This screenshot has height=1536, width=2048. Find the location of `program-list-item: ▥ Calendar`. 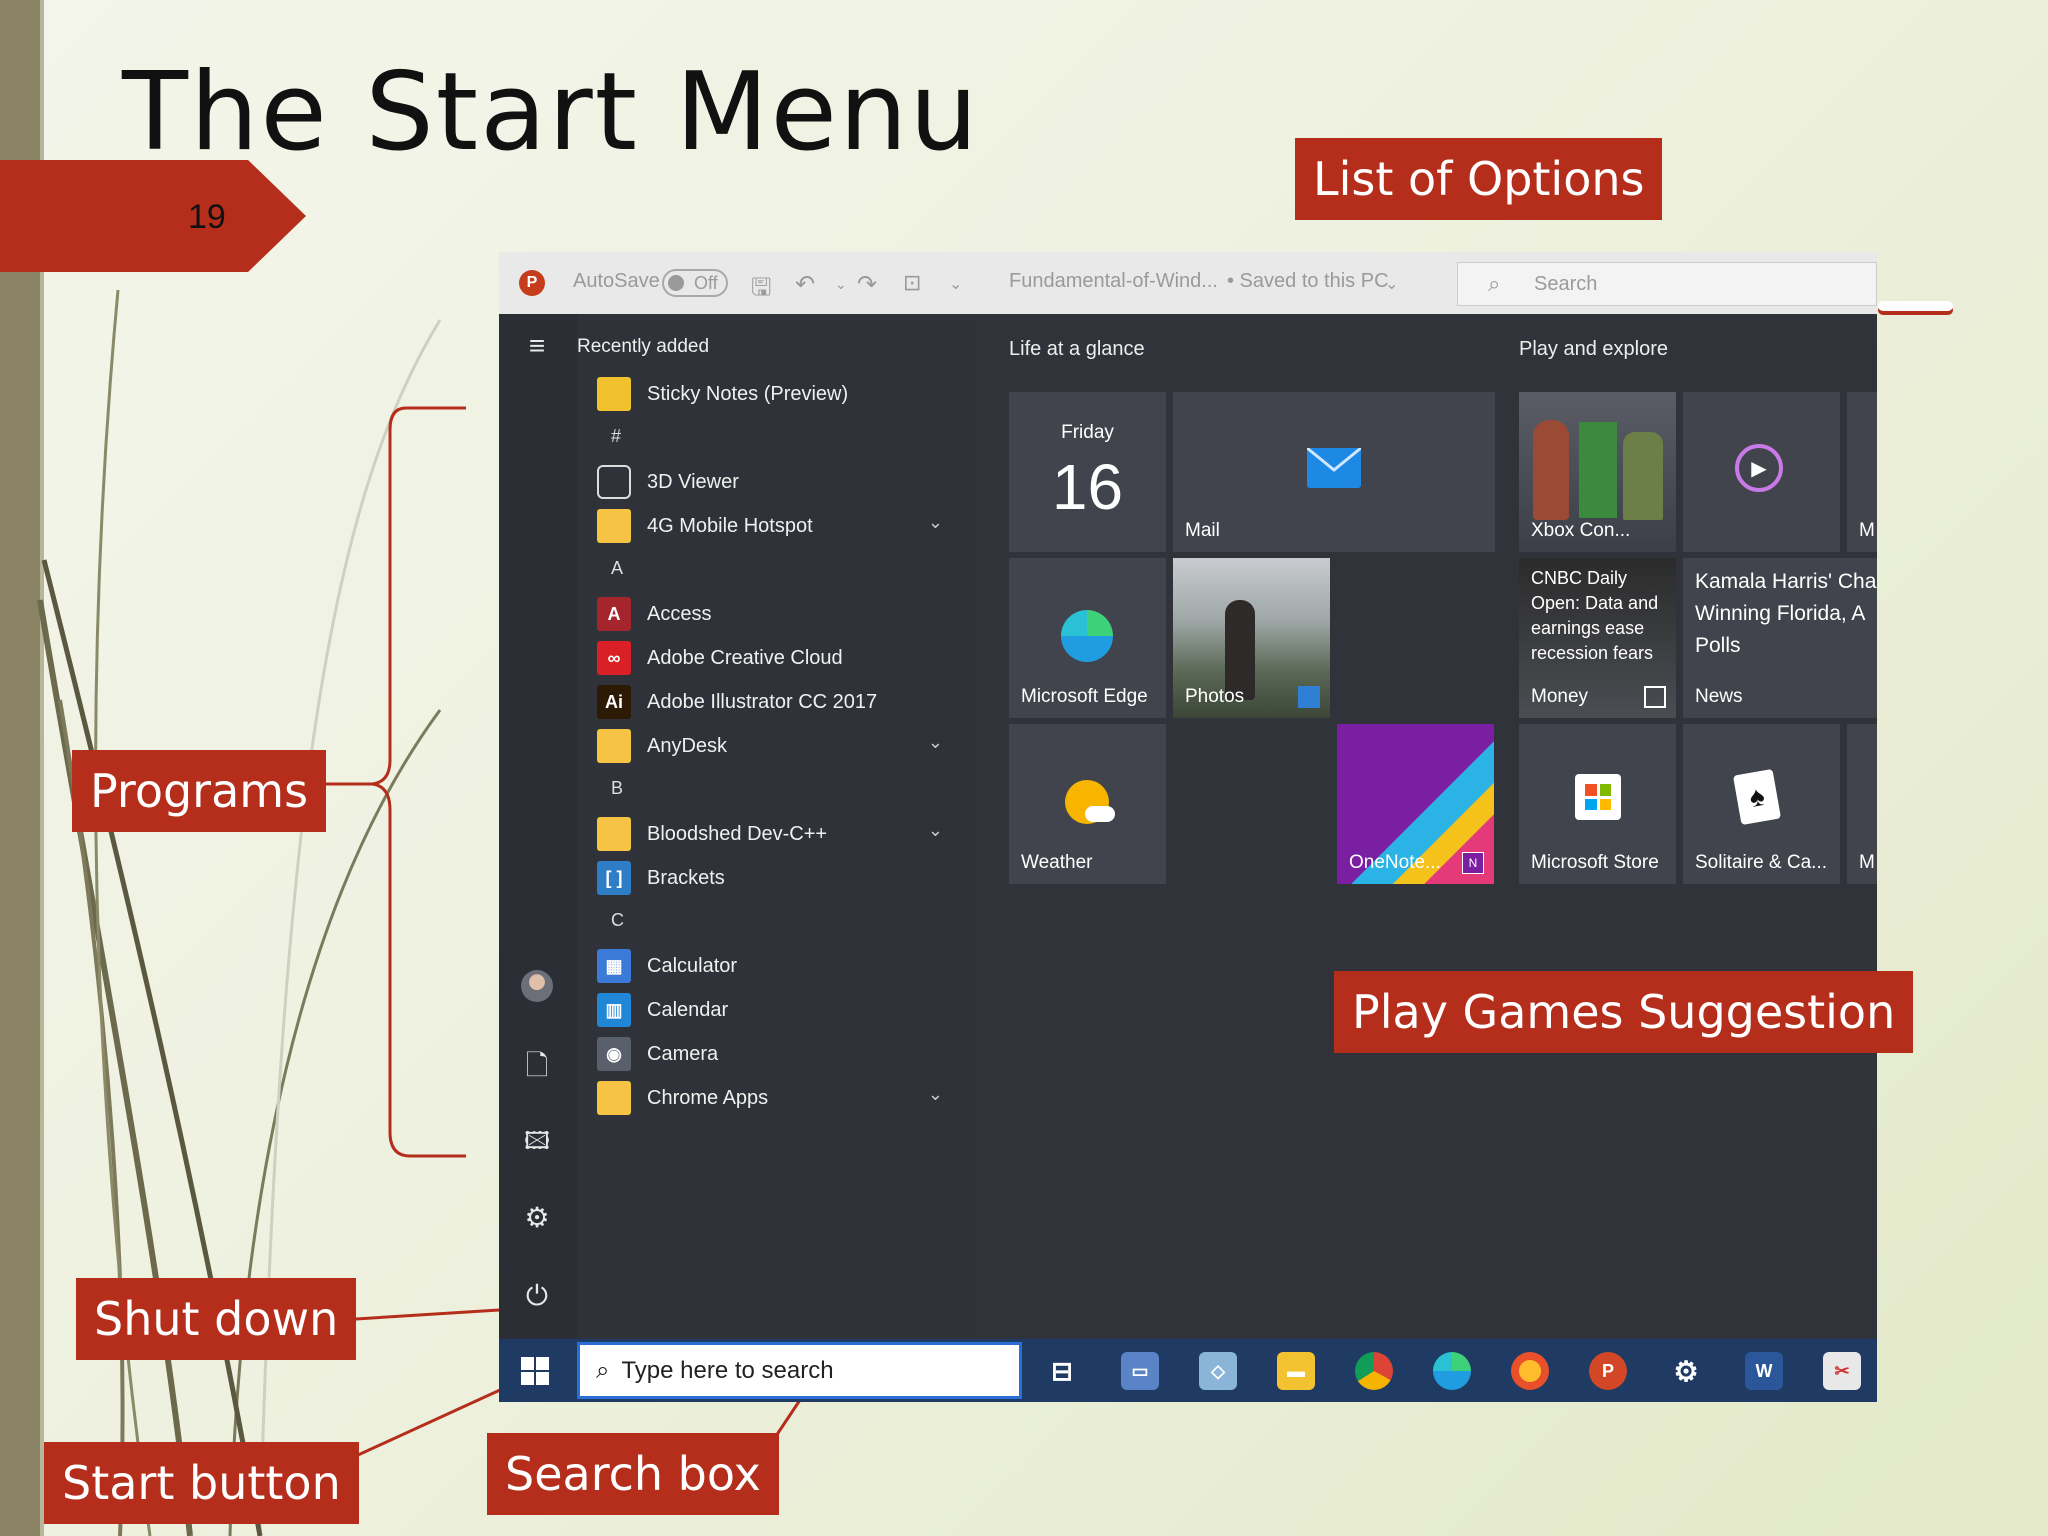

program-list-item: ▥ Calendar is located at coordinates (777, 1010).